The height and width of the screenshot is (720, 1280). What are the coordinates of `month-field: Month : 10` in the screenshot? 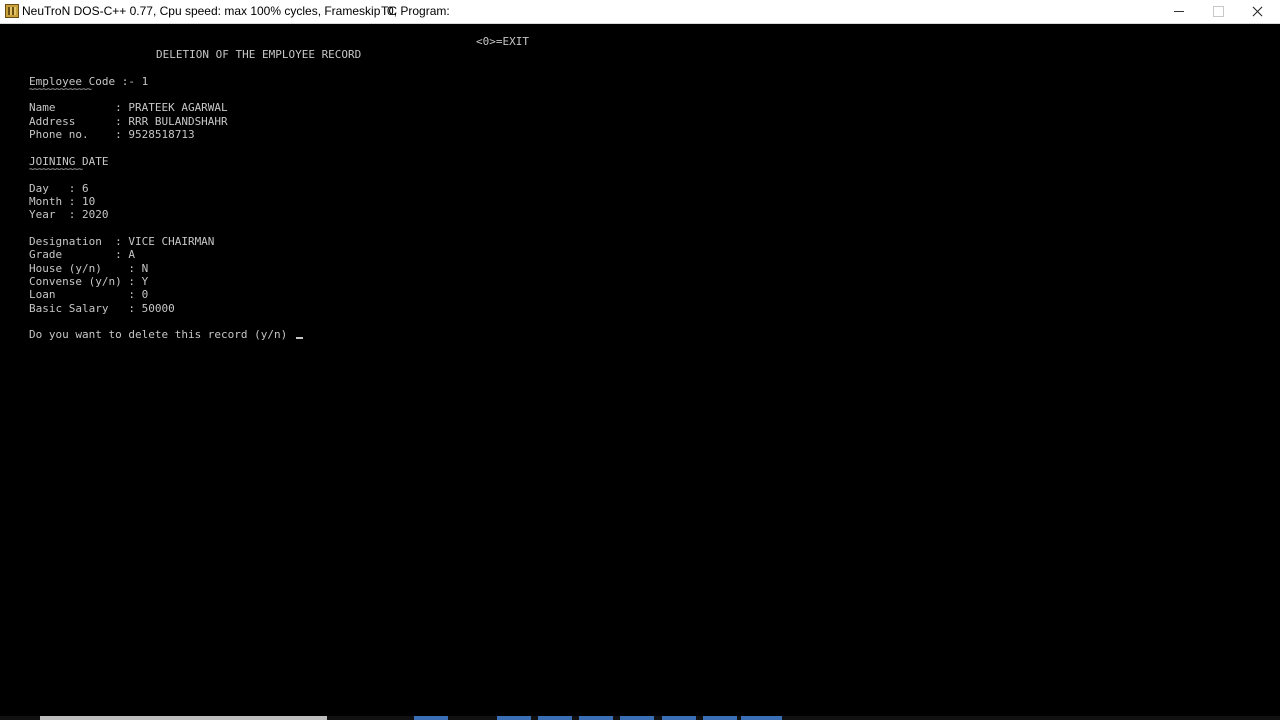 It's located at (62, 201).